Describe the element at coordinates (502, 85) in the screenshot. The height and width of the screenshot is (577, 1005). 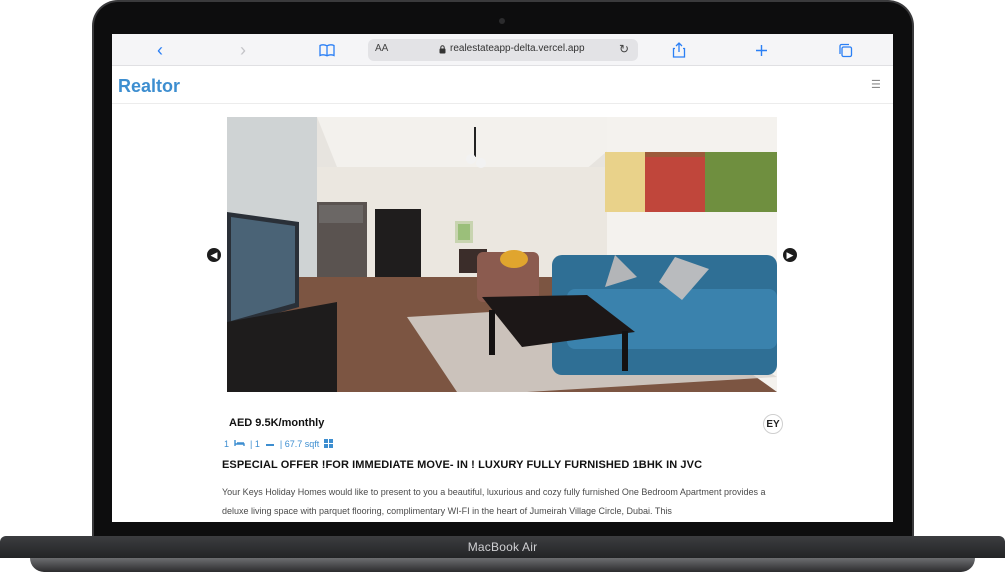
I see `site-header: Realtor ☰` at that location.